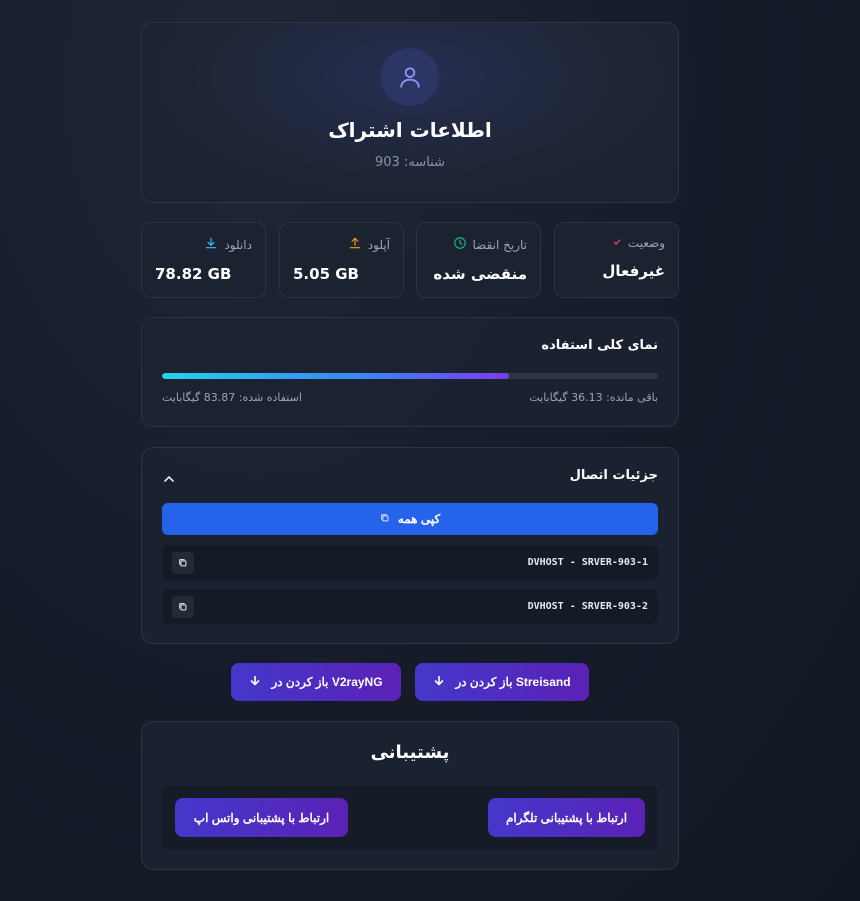 Image resolution: width=860 pixels, height=901 pixels. Describe the element at coordinates (566, 817) in the screenshot. I see `telegram-support-button: ارتباط با پشتیبانی تلگرام` at that location.